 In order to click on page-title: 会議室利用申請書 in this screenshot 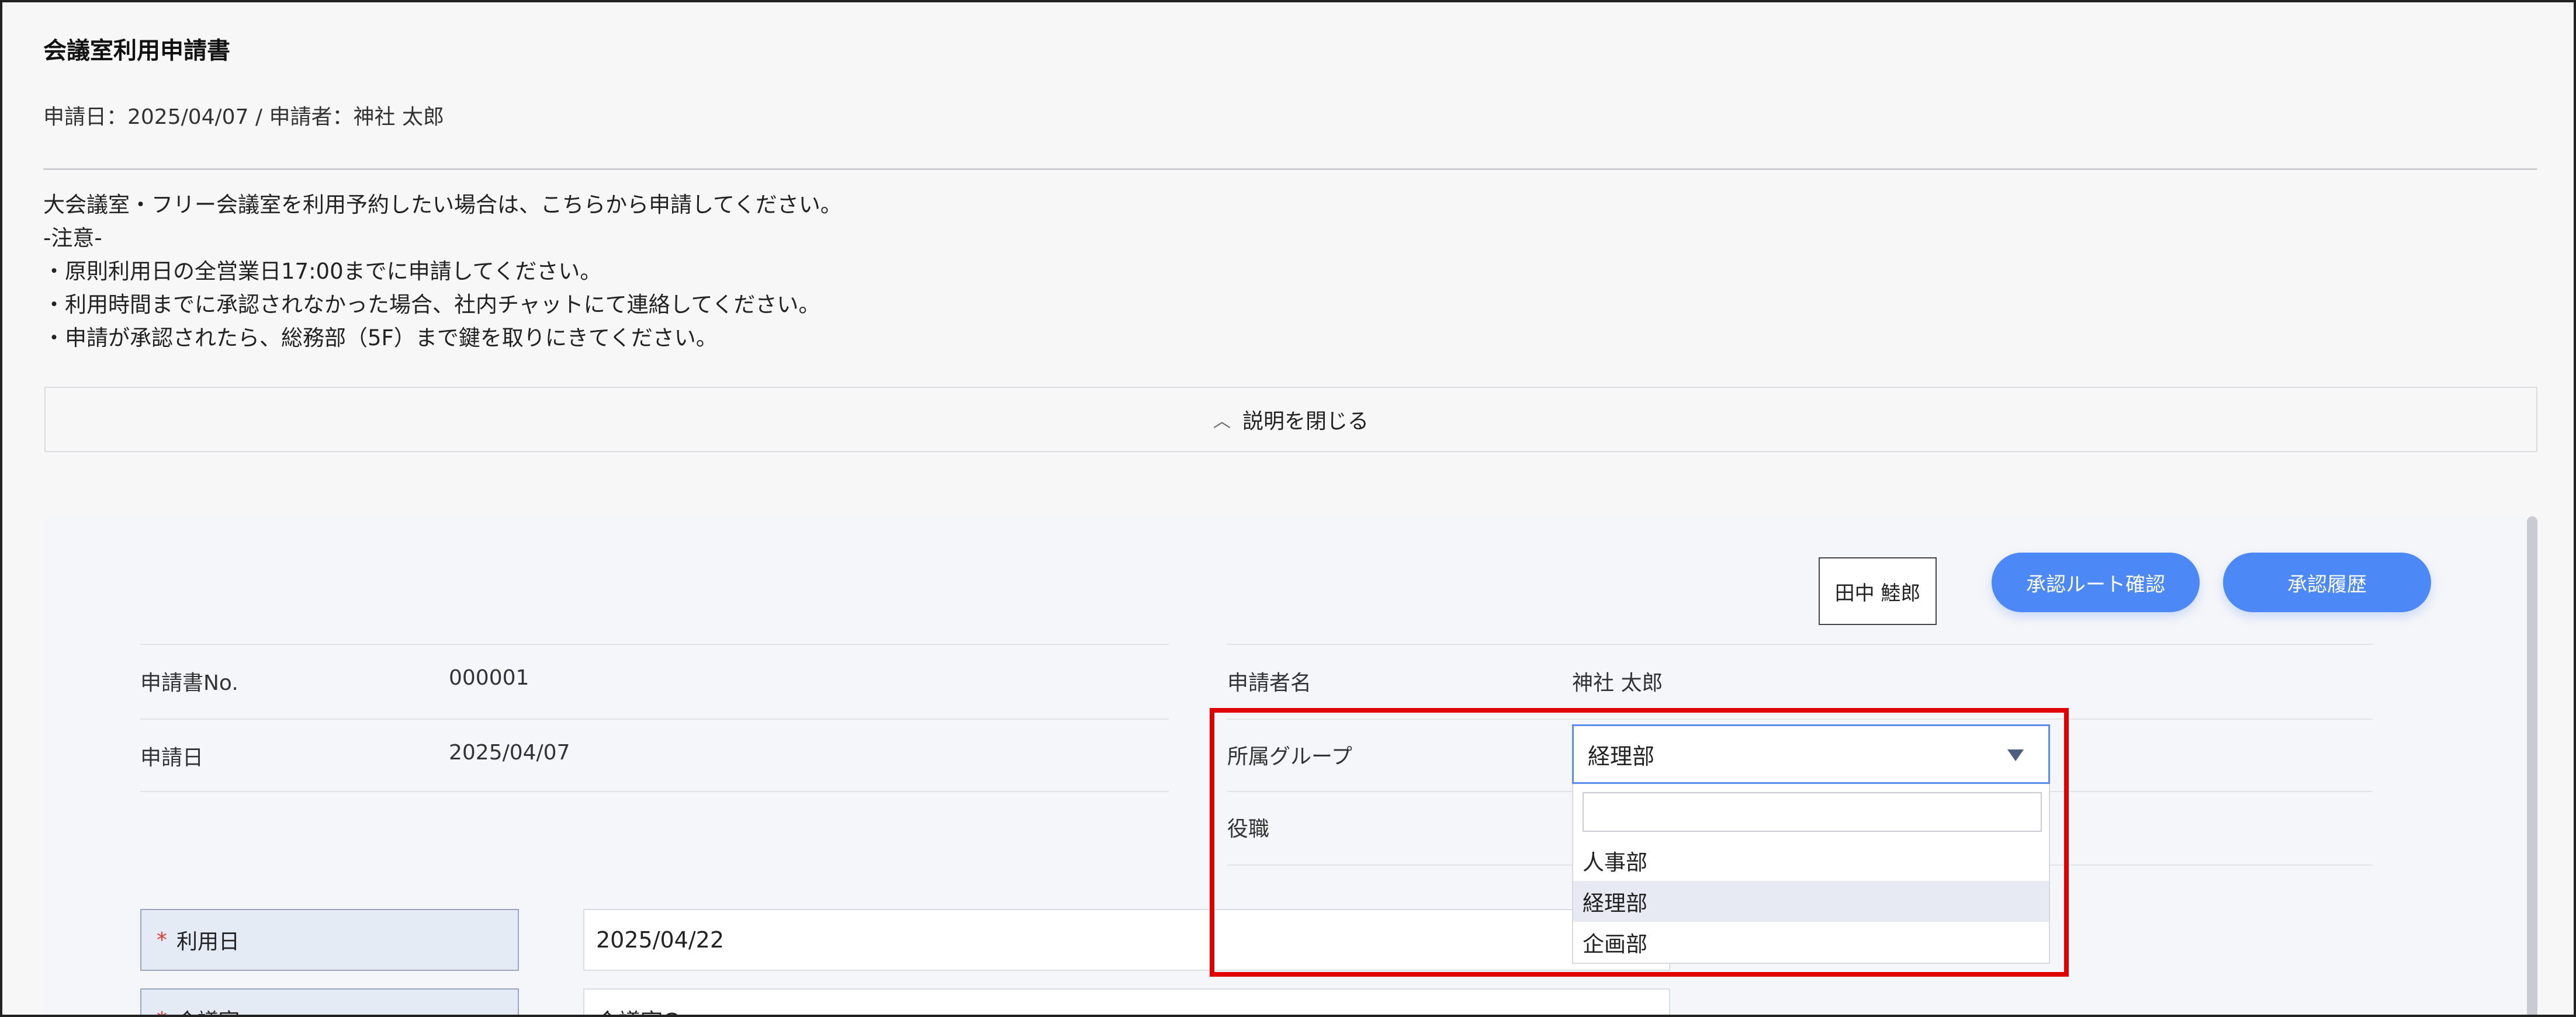, I will do `click(136, 50)`.